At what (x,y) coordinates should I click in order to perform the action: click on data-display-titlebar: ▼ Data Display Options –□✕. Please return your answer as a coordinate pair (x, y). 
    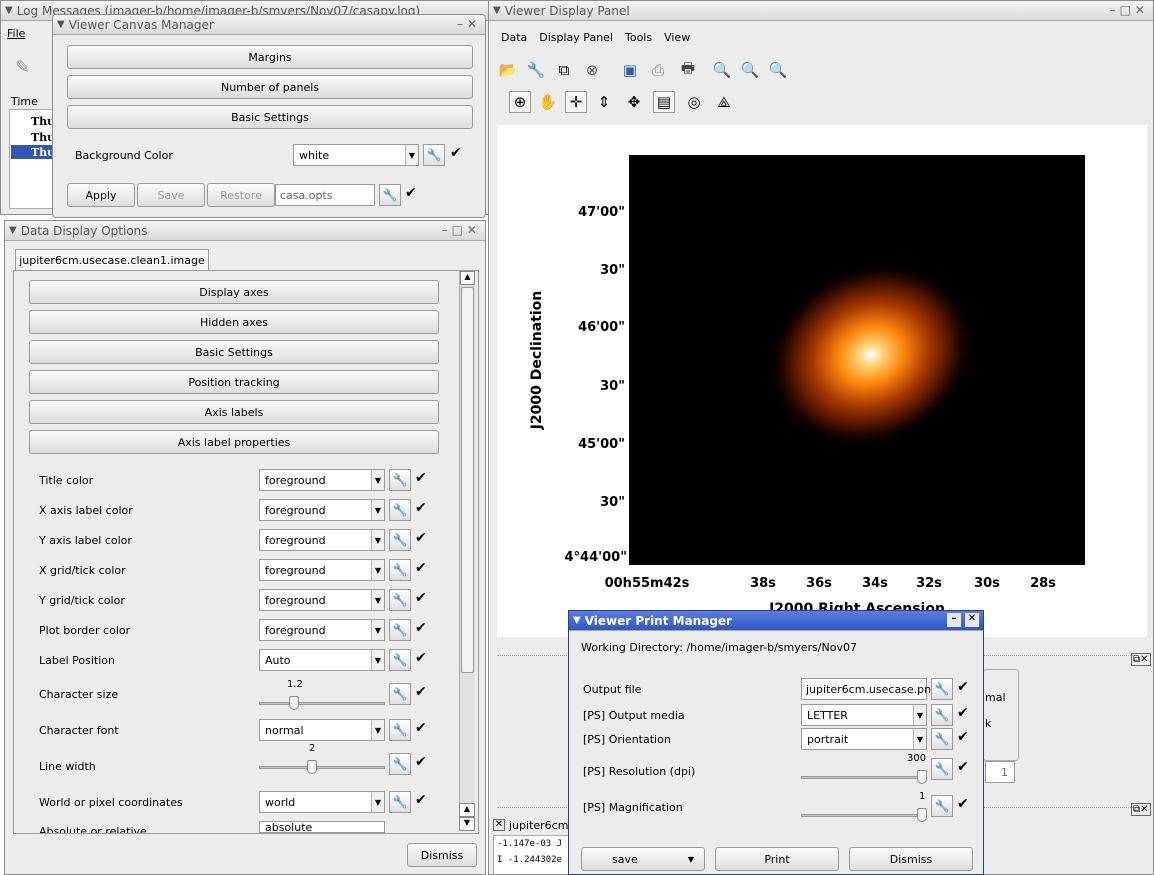
    Looking at the image, I should click on (245, 231).